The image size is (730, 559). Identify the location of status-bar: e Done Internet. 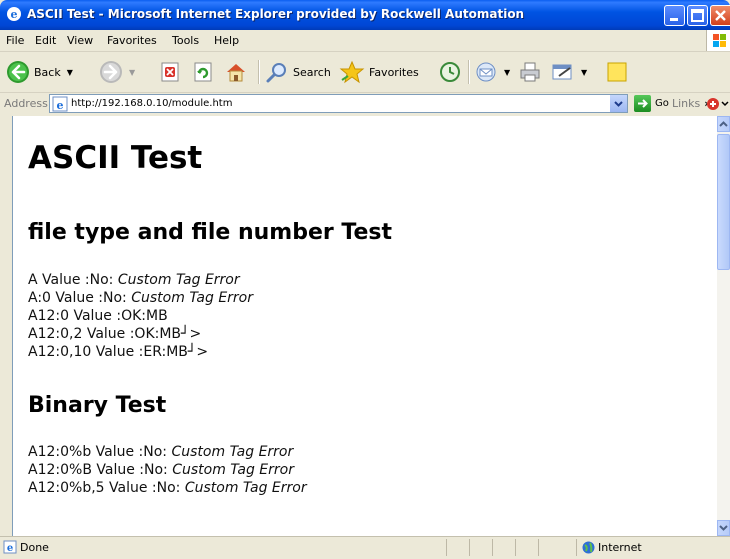
(365, 547).